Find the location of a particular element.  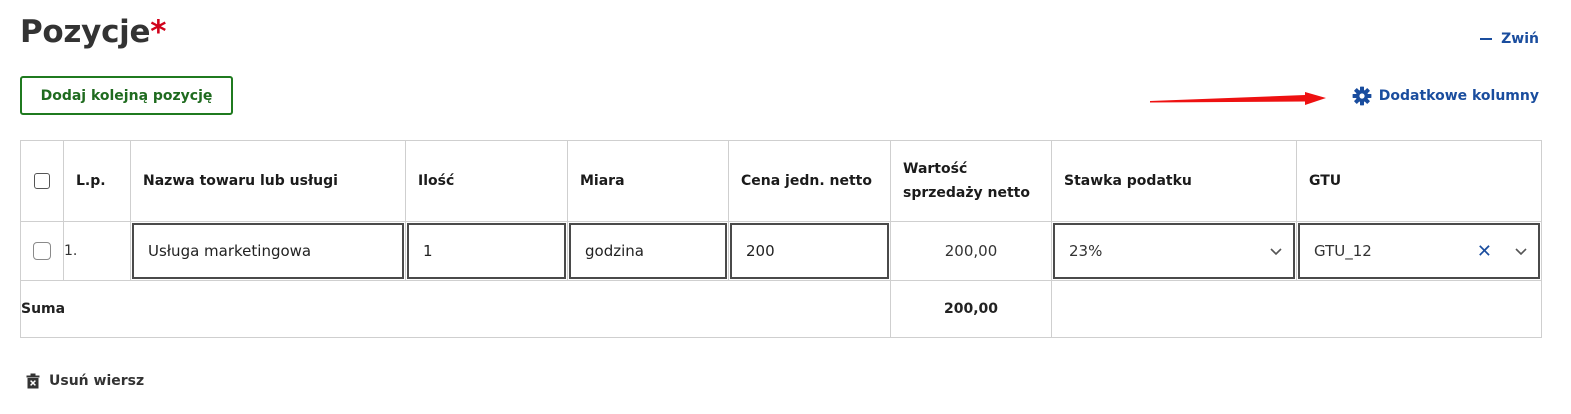

delete-row-button: Usuń wiersz is located at coordinates (85, 381).